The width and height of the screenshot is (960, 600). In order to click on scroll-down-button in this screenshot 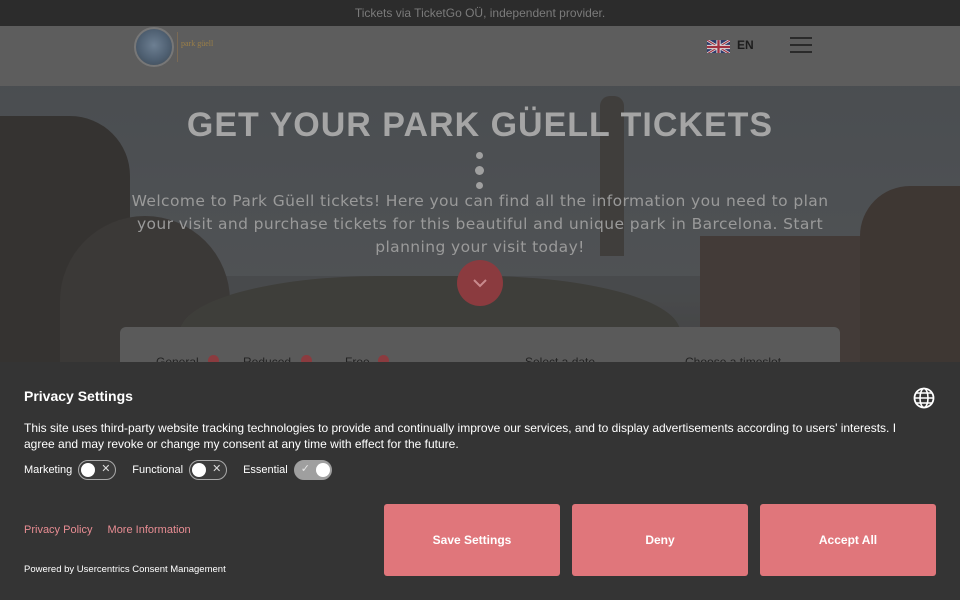, I will do `click(480, 283)`.